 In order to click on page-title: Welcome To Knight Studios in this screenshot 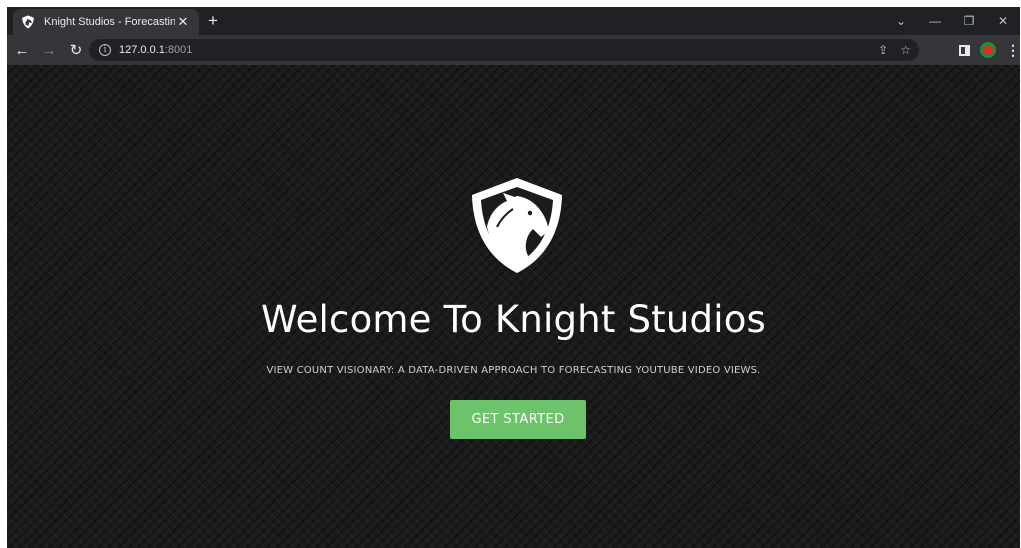, I will do `click(513, 319)`.